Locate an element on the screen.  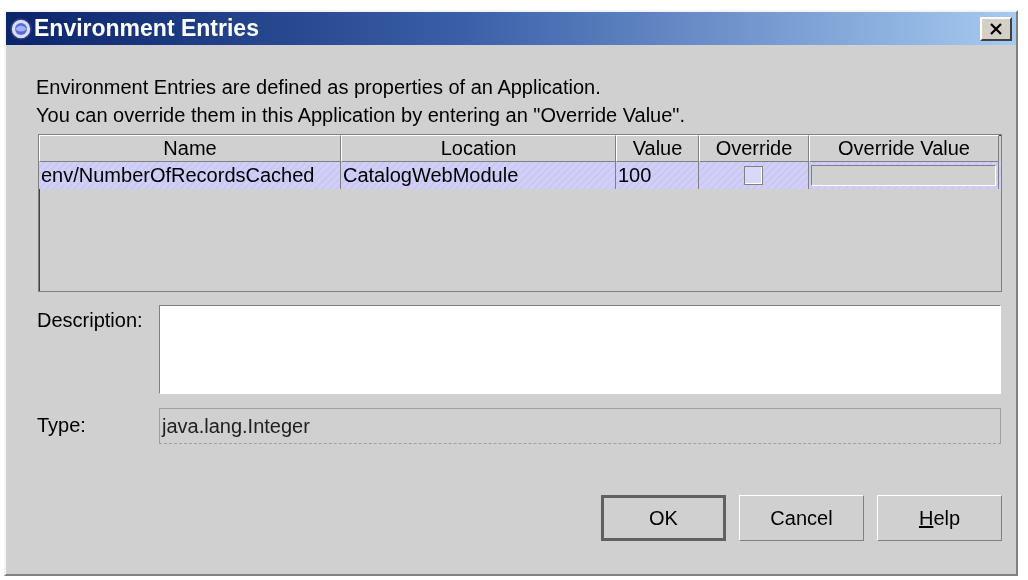
description-label: Description: is located at coordinates (90, 320).